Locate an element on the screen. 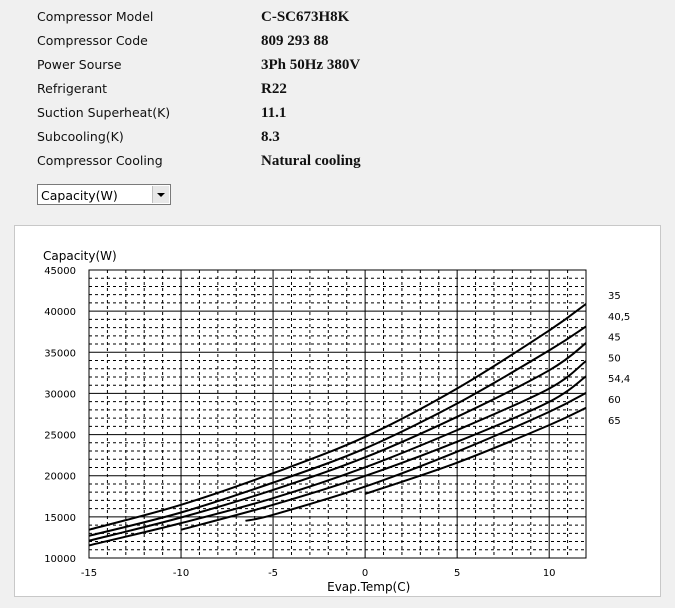 This screenshot has height=608, width=675. y-tick-label: 40000 is located at coordinates (60, 312).